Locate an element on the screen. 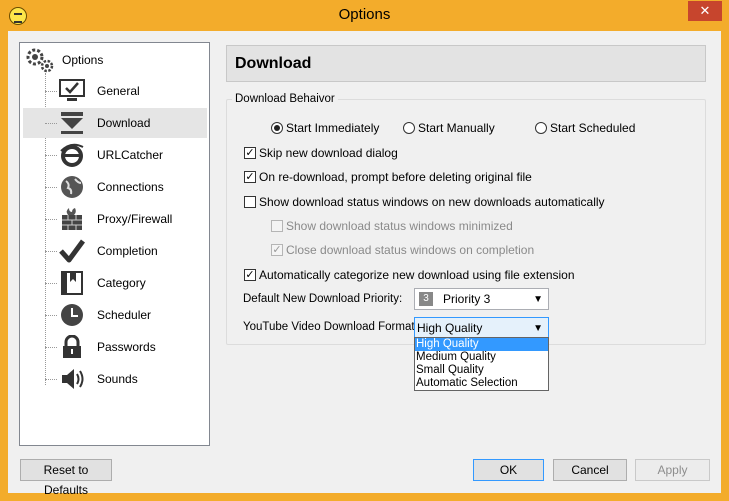  firewall-icon is located at coordinates (72, 219).